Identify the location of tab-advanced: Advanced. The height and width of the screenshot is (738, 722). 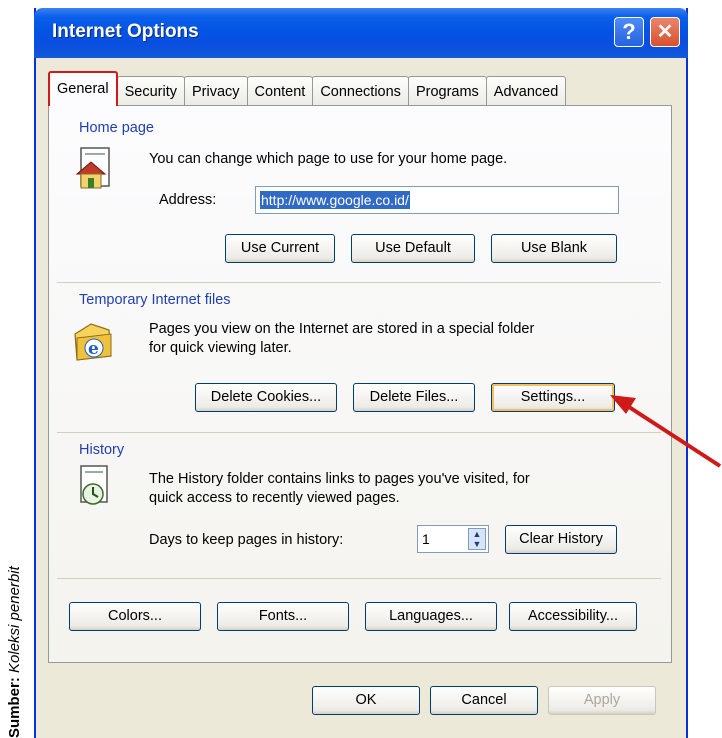
(526, 91).